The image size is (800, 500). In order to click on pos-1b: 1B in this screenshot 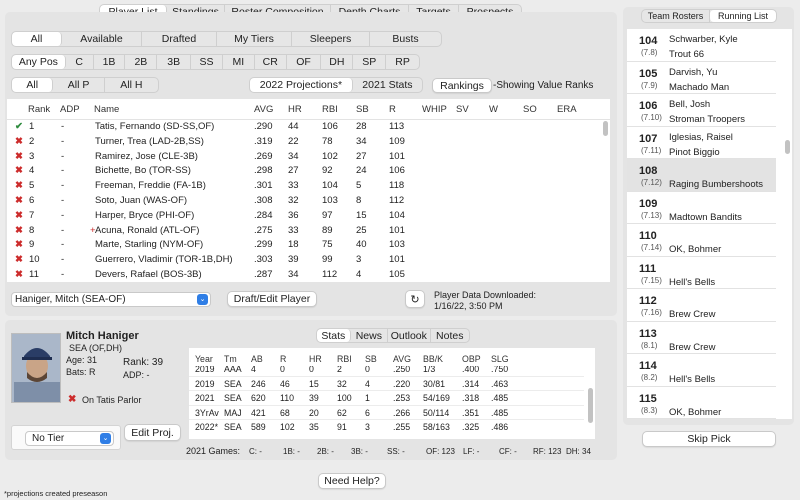, I will do `click(110, 62)`.